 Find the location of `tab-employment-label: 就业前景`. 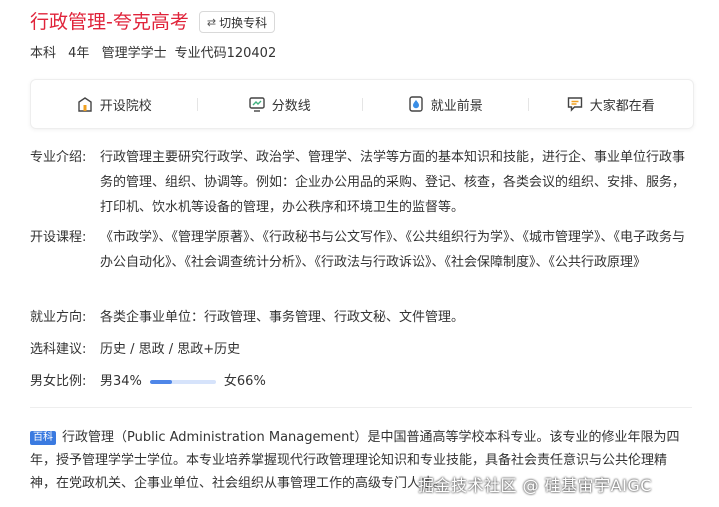

tab-employment-label: 就业前景 is located at coordinates (456, 106).